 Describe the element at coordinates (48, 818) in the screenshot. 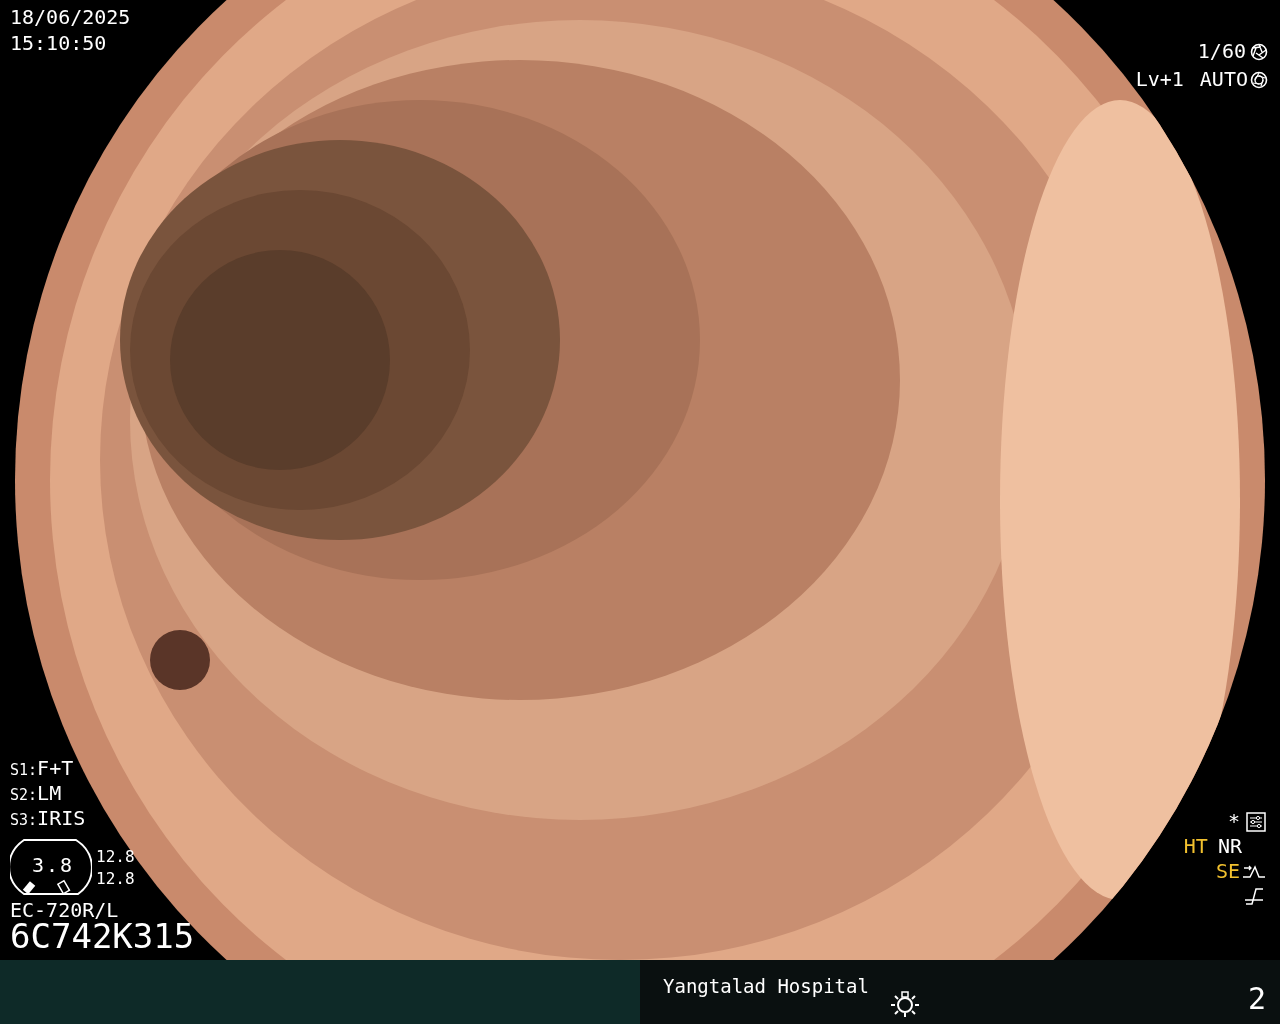

I see `setting-text: S3:IRIS` at that location.